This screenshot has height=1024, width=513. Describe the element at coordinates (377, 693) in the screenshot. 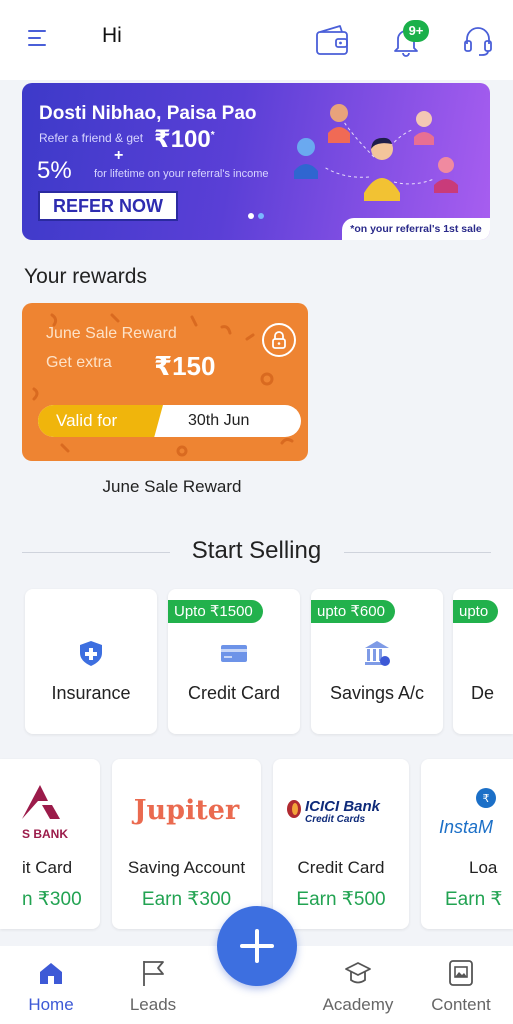

I see `category-label: Savings A/c` at that location.